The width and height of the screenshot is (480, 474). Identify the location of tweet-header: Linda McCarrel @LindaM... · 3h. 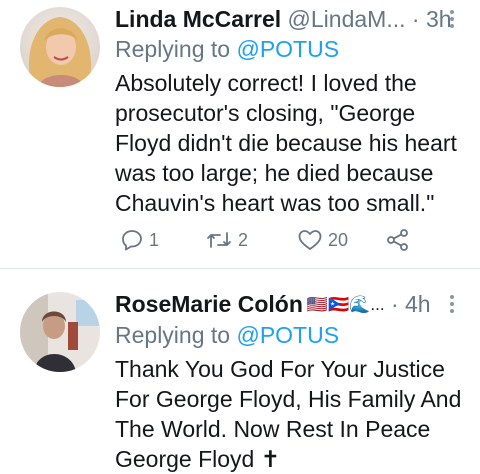
(288, 19).